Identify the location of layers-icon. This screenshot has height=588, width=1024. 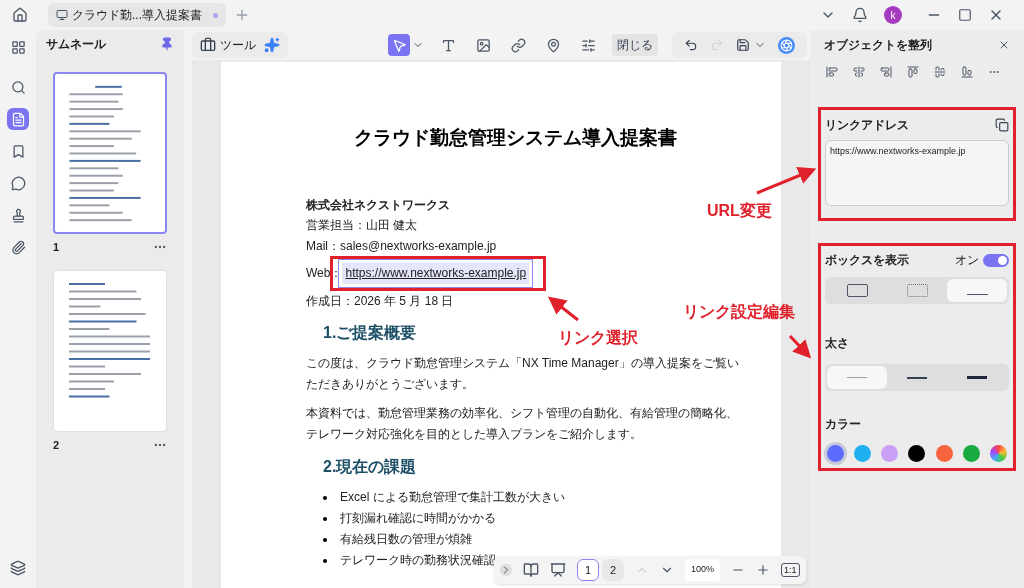
(18, 568).